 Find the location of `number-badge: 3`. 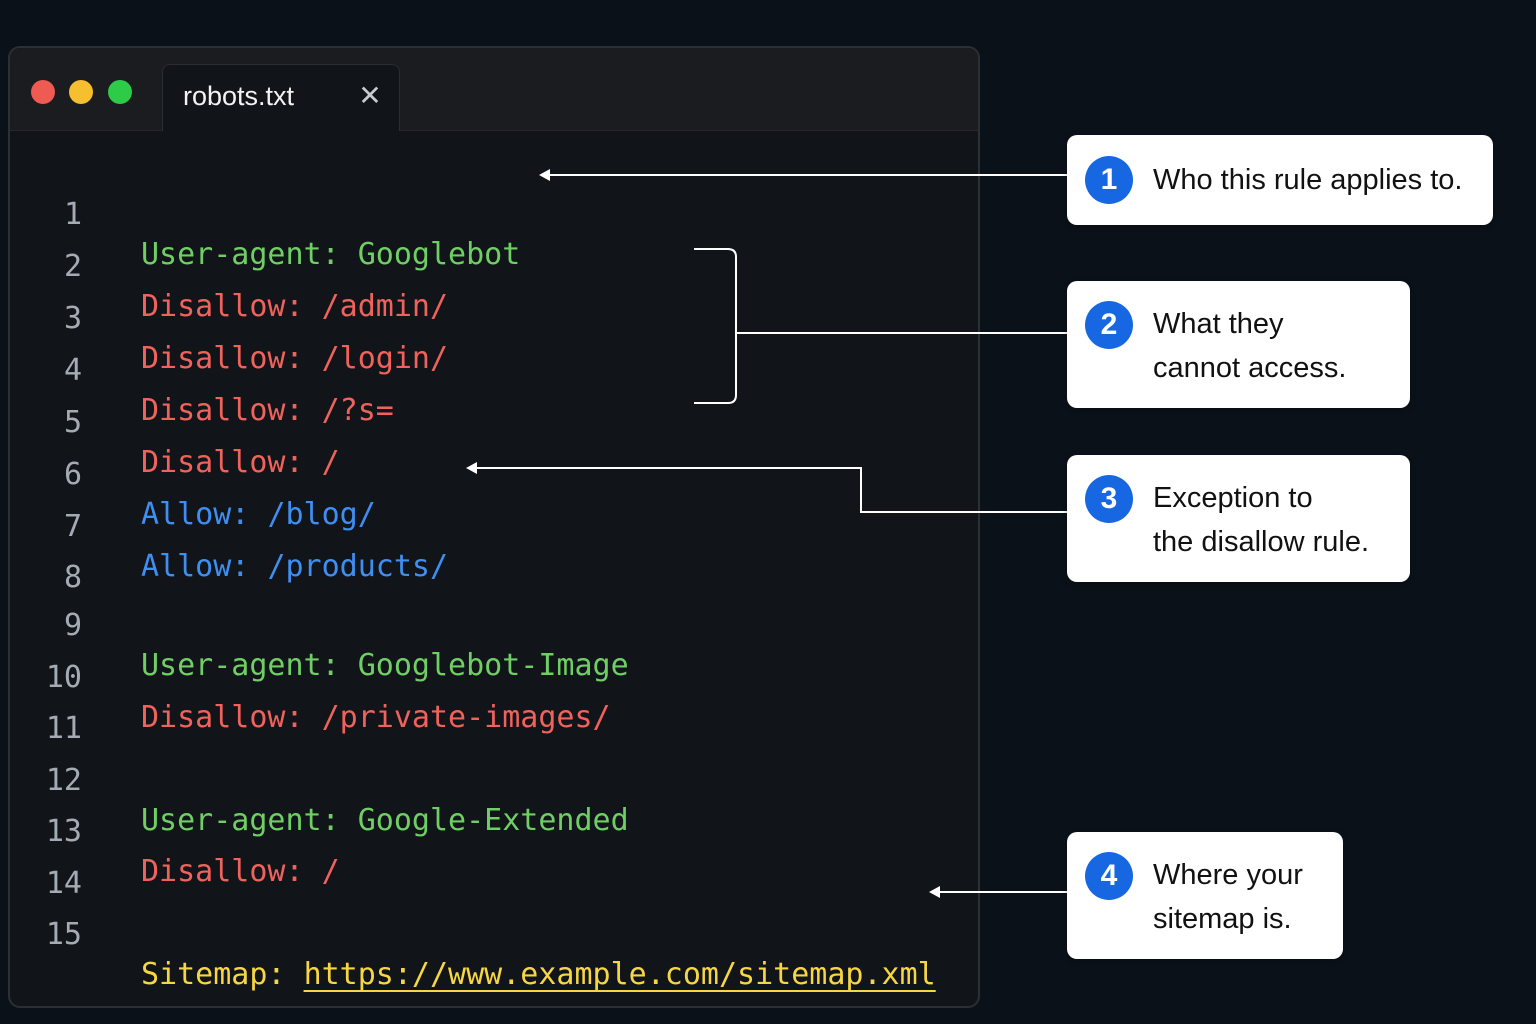

number-badge: 3 is located at coordinates (1109, 499).